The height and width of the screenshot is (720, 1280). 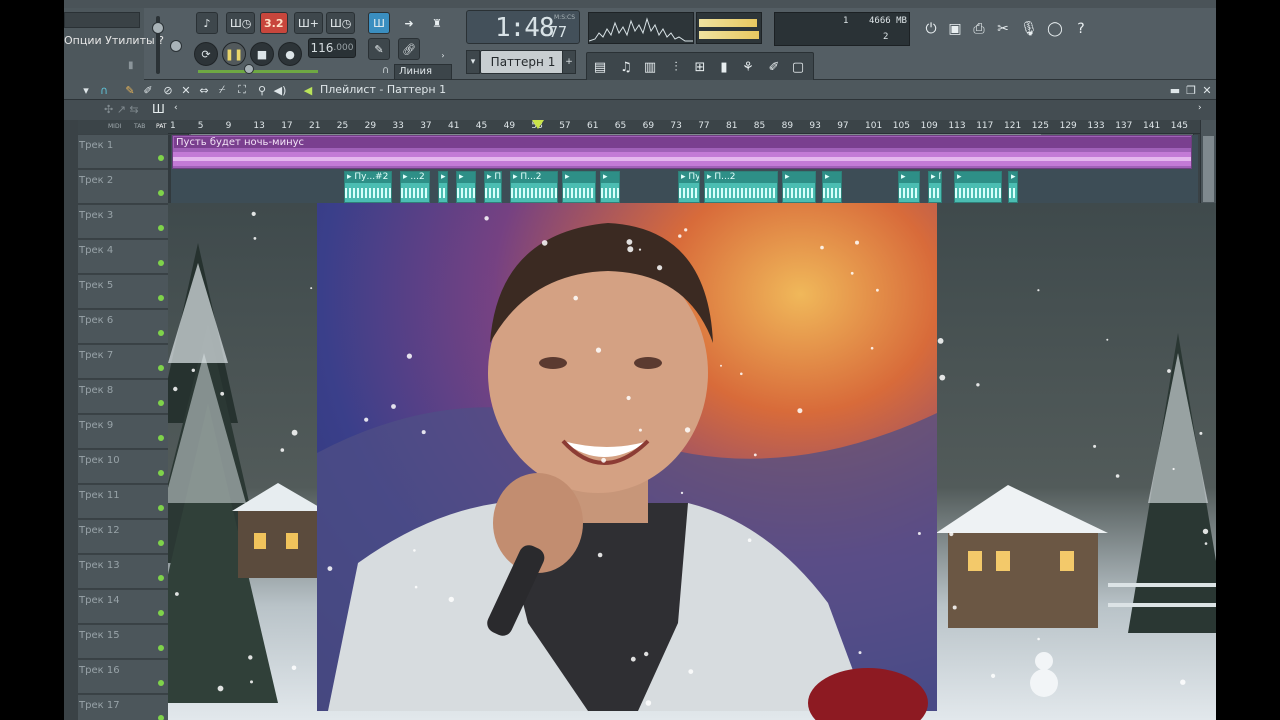 What do you see at coordinates (409, 23) in the screenshot?
I see `song-mode-arrow-icon: ➜` at bounding box center [409, 23].